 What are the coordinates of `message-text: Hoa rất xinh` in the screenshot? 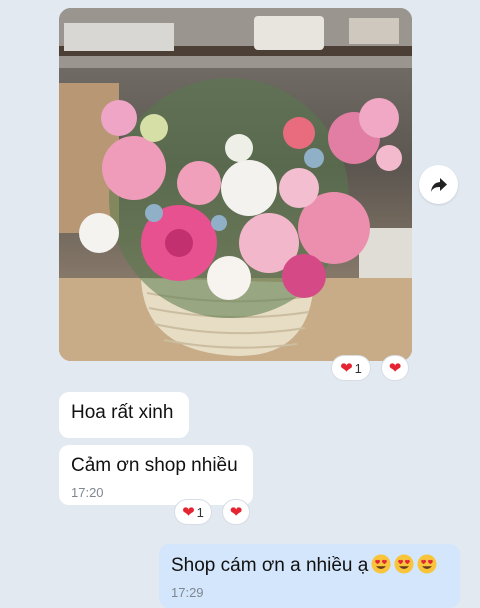 It's located at (122, 412).